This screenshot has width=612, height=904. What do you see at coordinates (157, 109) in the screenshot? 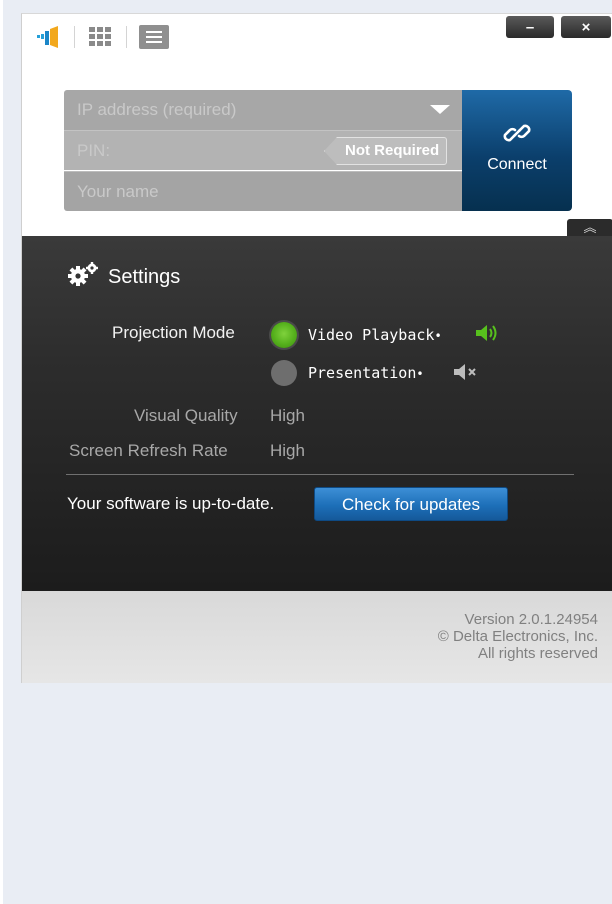
I see `ip-address-placeholder: IP address (required)` at bounding box center [157, 109].